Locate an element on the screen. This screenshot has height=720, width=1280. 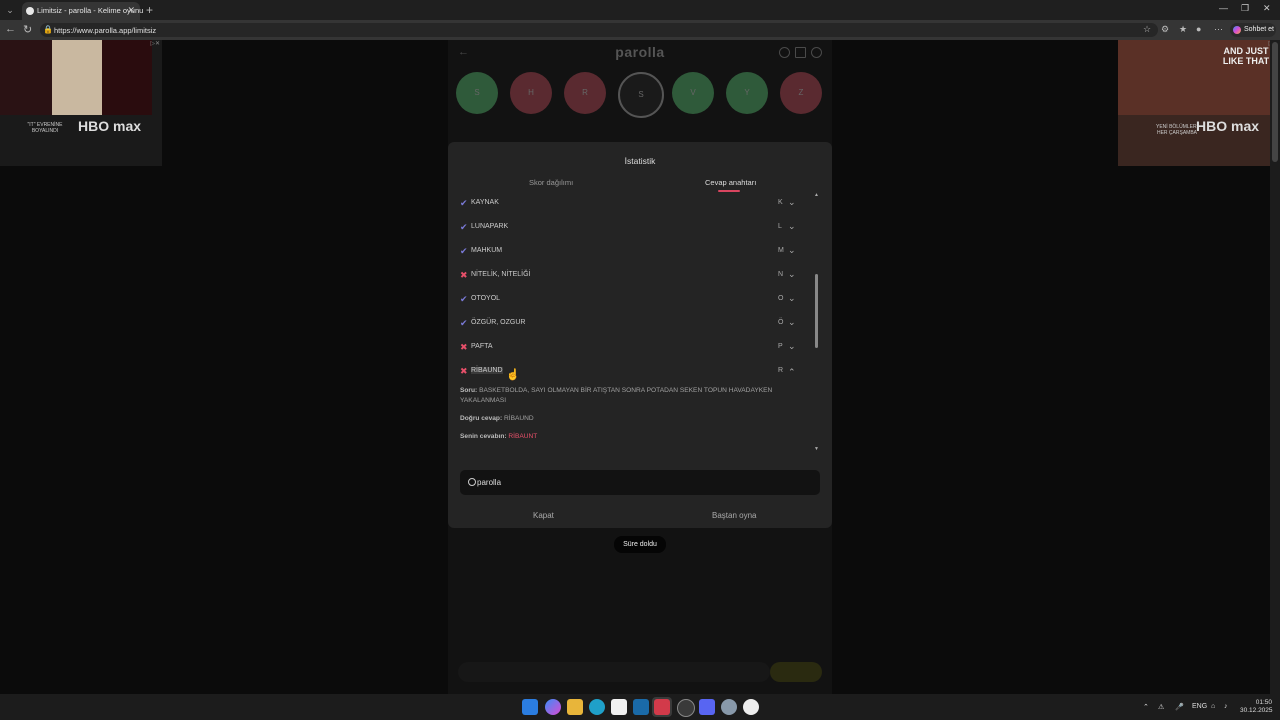
settings-gear-icon is located at coordinates (729, 707).